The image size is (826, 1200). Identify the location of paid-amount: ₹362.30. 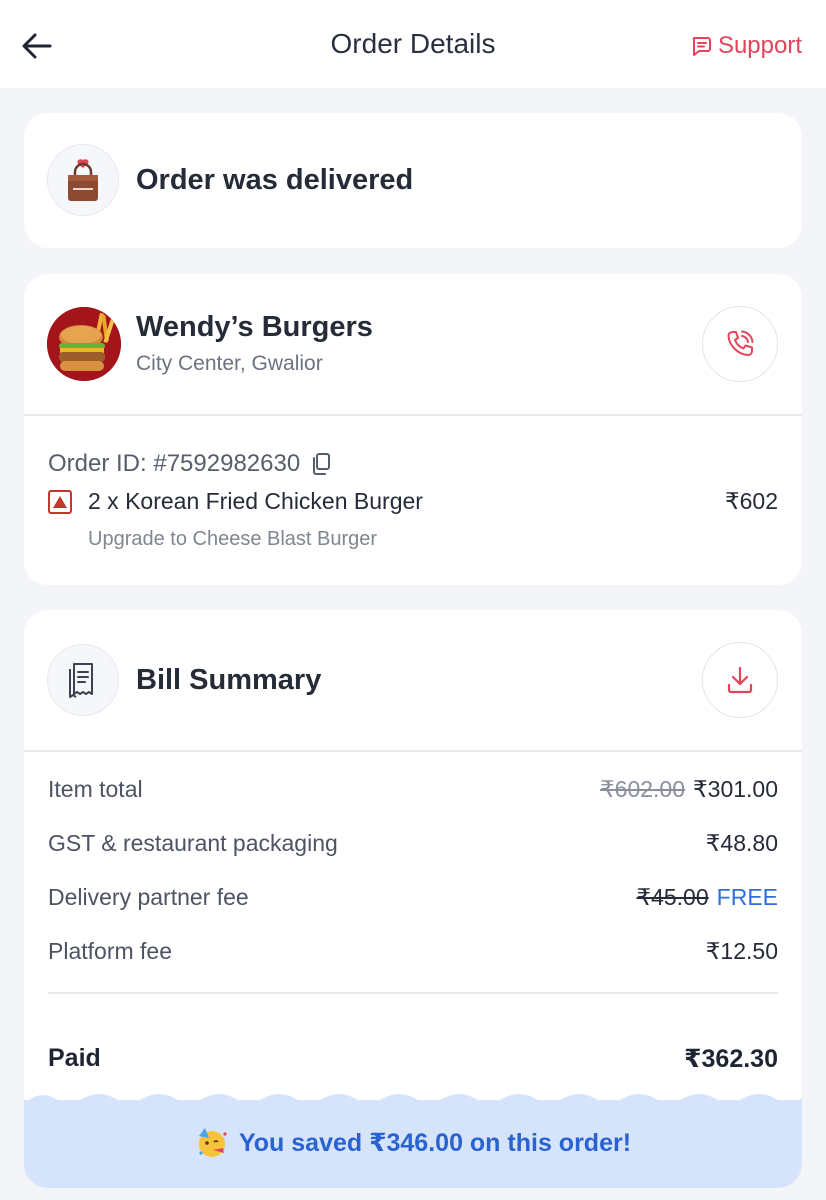
(731, 1059).